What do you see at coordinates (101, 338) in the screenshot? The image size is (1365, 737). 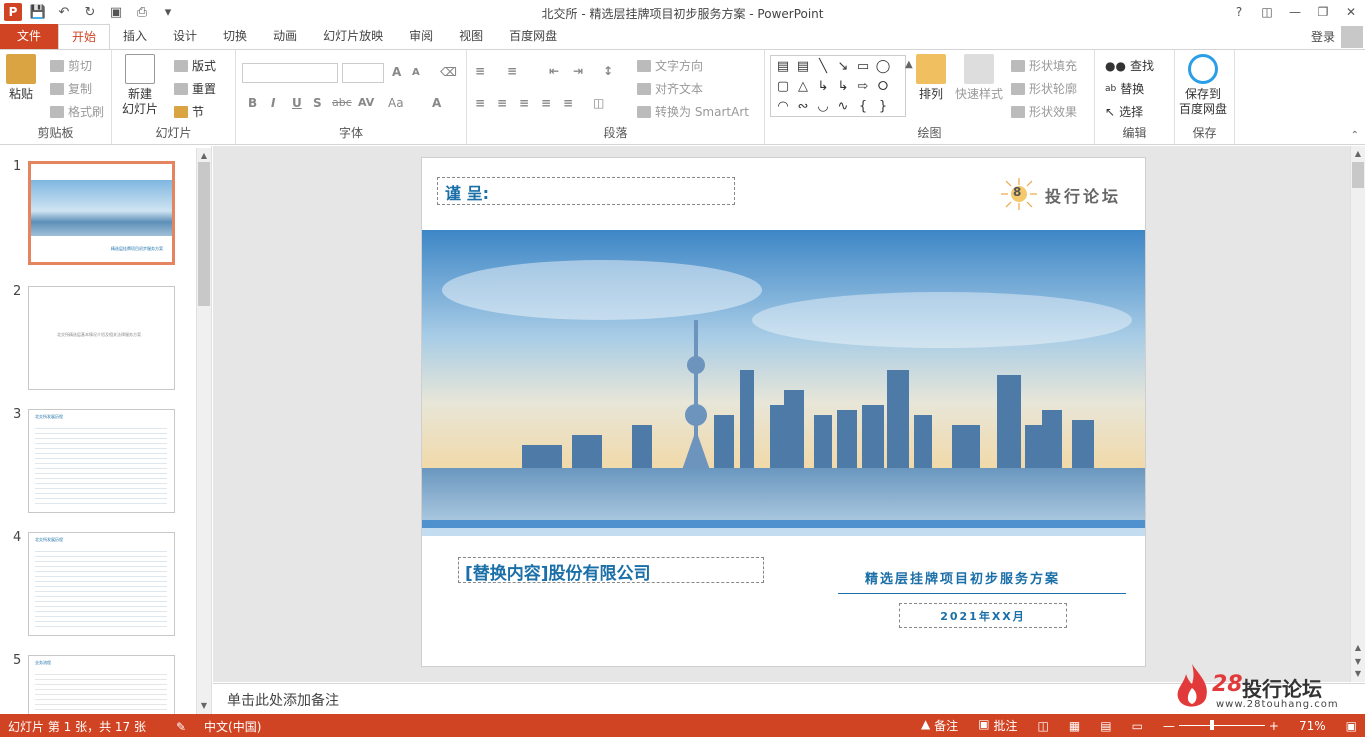 I see `thumbnail-slide-2: 北交所精选层基本情况介绍及相关法律服务方案` at bounding box center [101, 338].